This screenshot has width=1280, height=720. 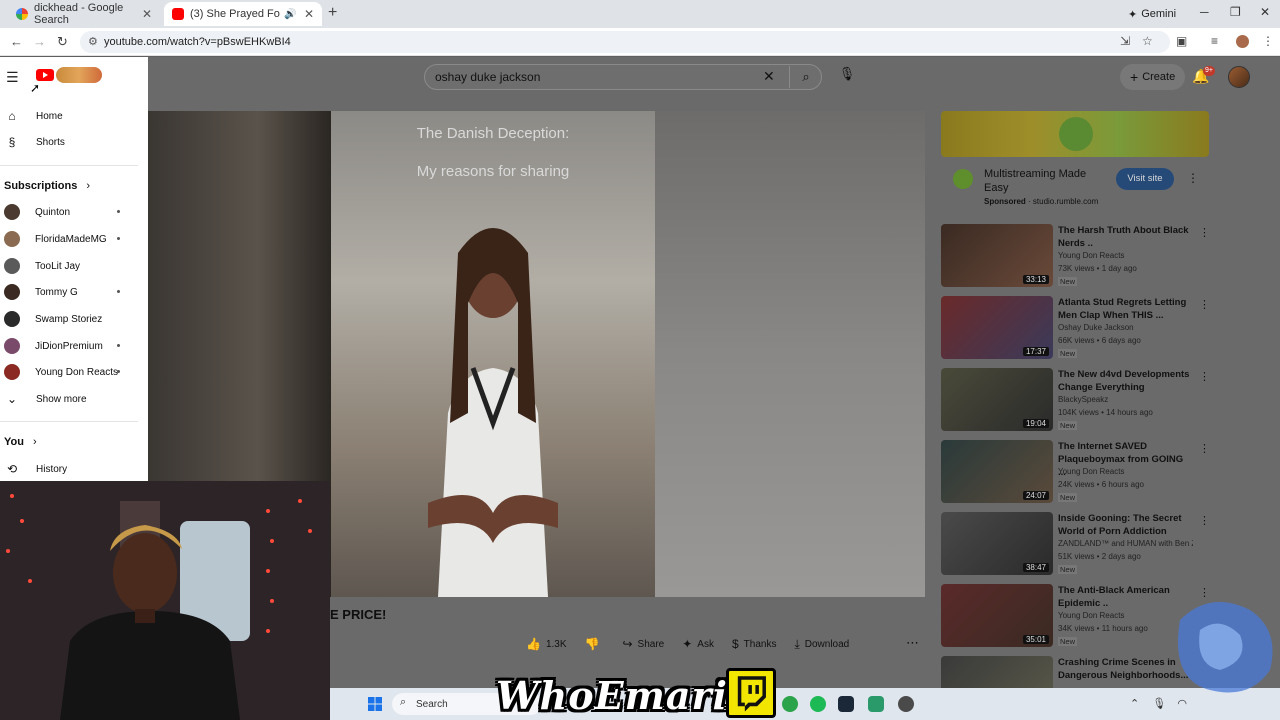 I want to click on restore-icon: ❐, so click(x=1235, y=12).